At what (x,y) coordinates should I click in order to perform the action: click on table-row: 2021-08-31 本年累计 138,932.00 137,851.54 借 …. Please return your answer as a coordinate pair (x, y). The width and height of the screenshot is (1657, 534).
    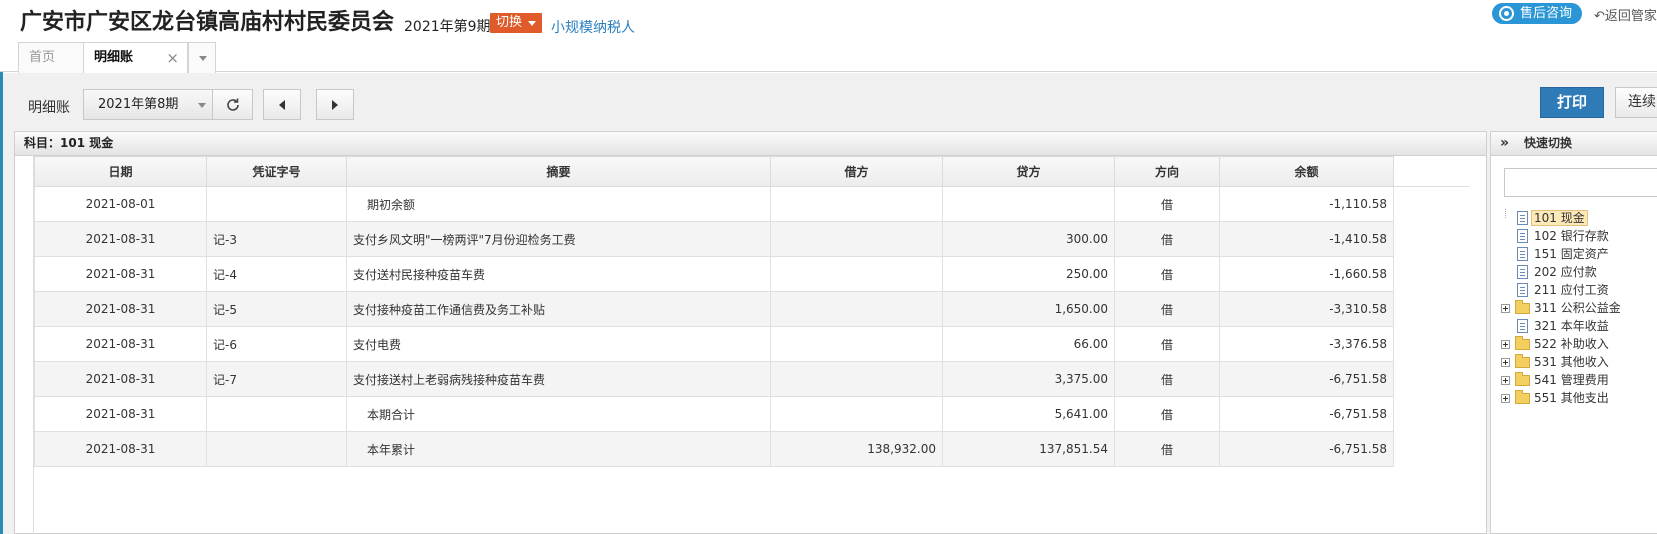
    Looking at the image, I should click on (751, 449).